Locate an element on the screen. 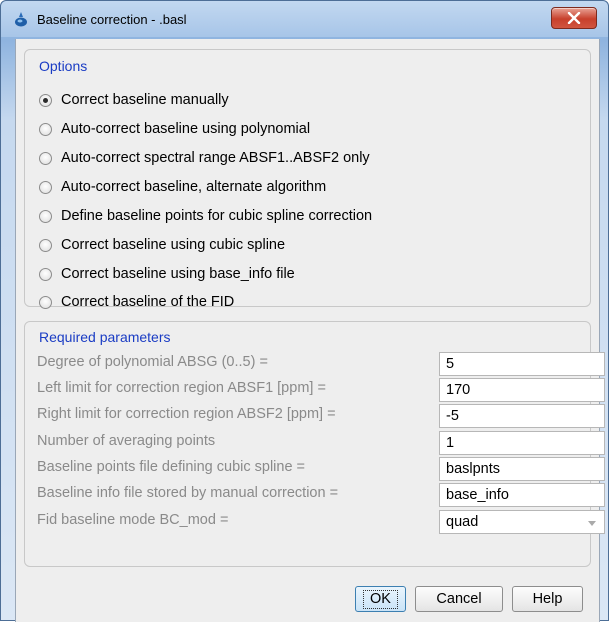 This screenshot has width=609, height=622. cancel-button: Cancel is located at coordinates (459, 599).